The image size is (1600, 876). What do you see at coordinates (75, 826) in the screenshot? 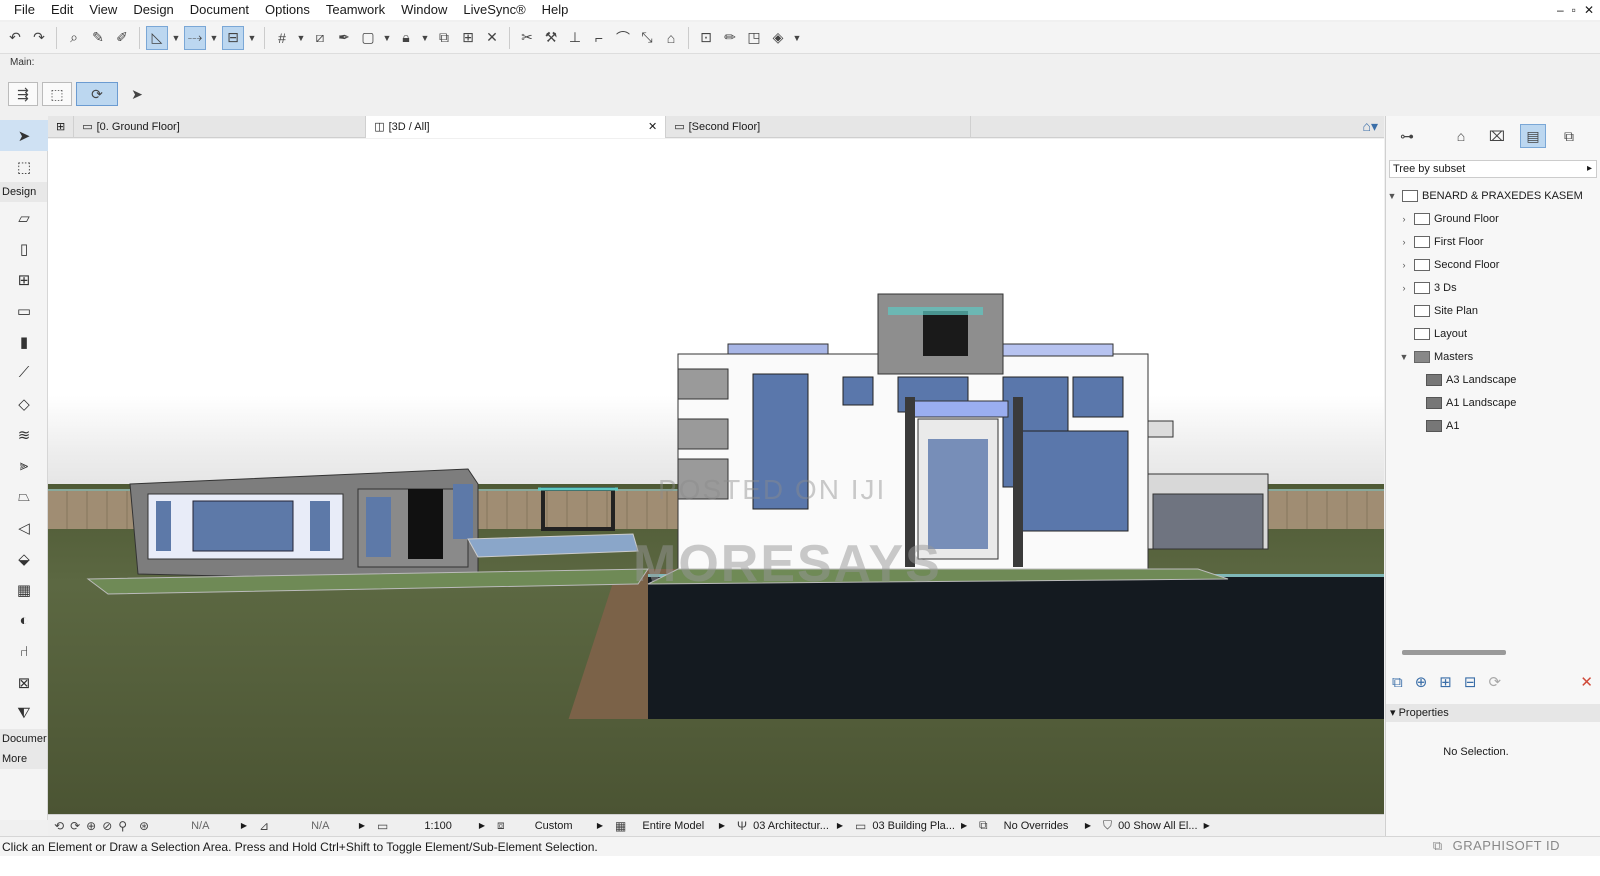
I see `redo-zoom-icon: ⟳` at bounding box center [75, 826].